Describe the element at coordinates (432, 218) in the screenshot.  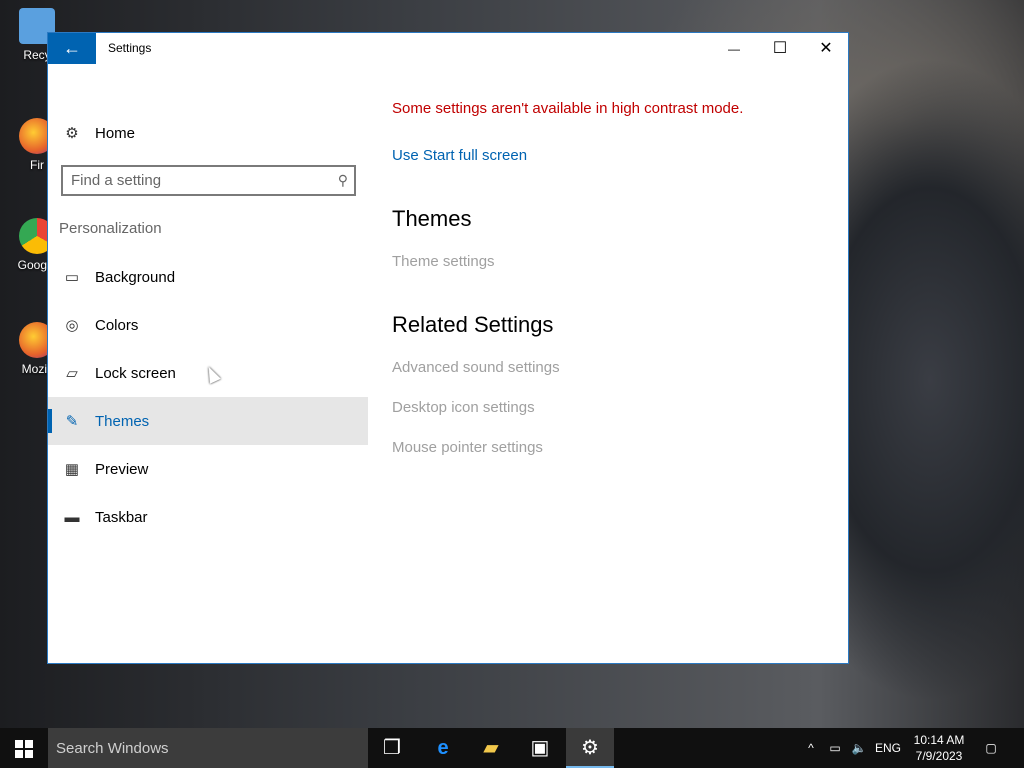
I see `themes-heading: Themes` at that location.